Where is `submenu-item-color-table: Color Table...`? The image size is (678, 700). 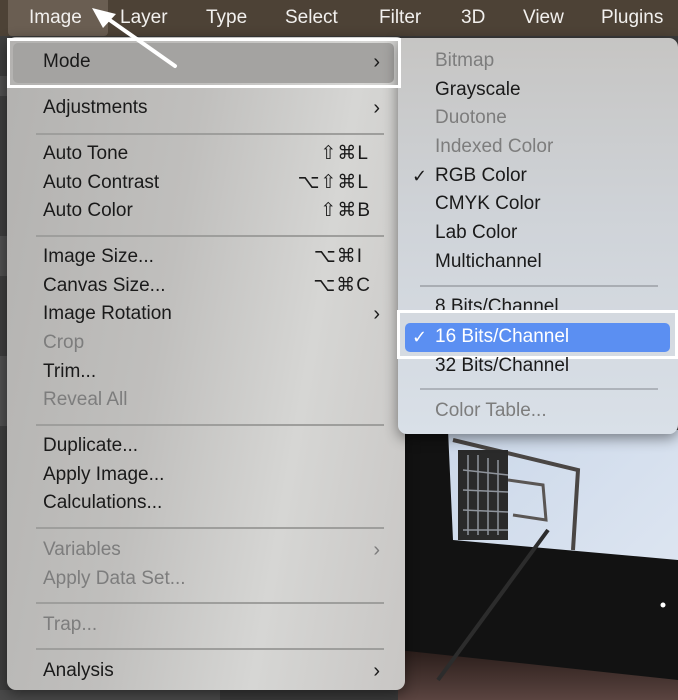 submenu-item-color-table: Color Table... is located at coordinates (550, 411).